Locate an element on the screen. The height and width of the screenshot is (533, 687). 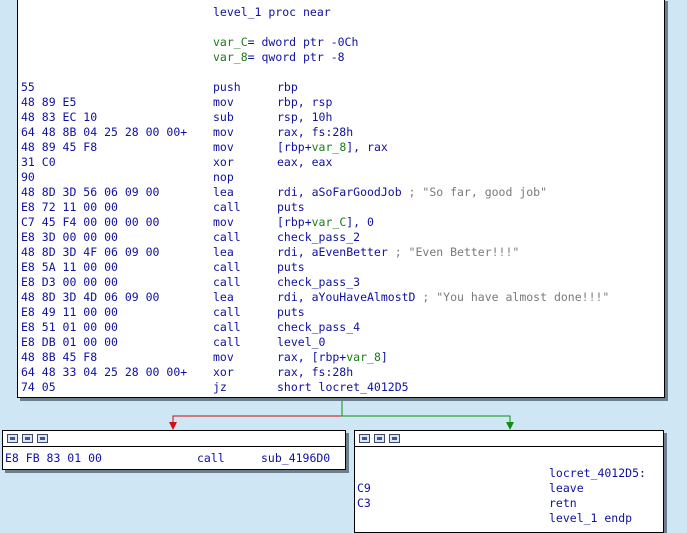
instruction-operands: rbp, rsp is located at coordinates (304, 102).